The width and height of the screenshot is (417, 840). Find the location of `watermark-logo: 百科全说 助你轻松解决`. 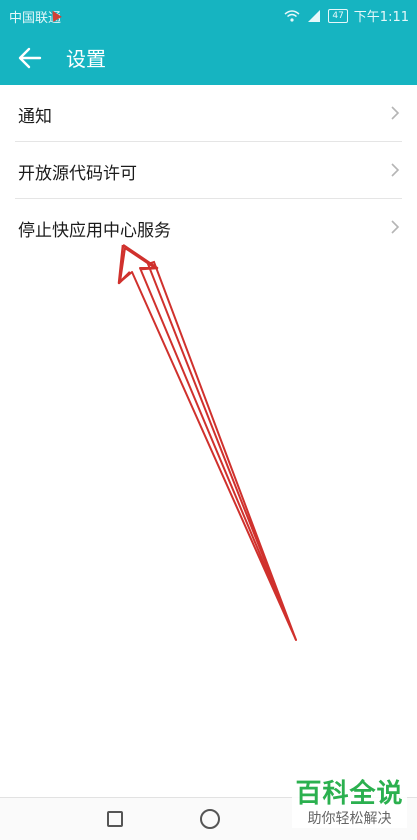

watermark-logo: 百科全说 助你轻松解决 is located at coordinates (349, 803).